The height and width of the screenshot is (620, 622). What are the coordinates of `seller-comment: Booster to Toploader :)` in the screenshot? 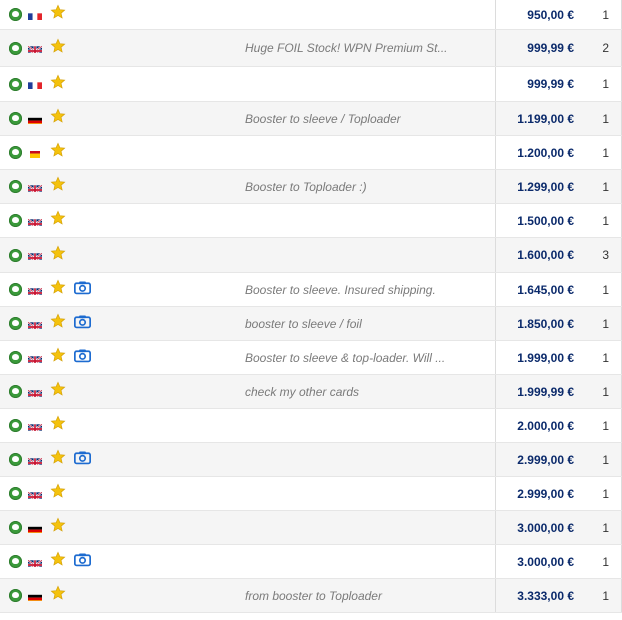 It's located at (306, 186).